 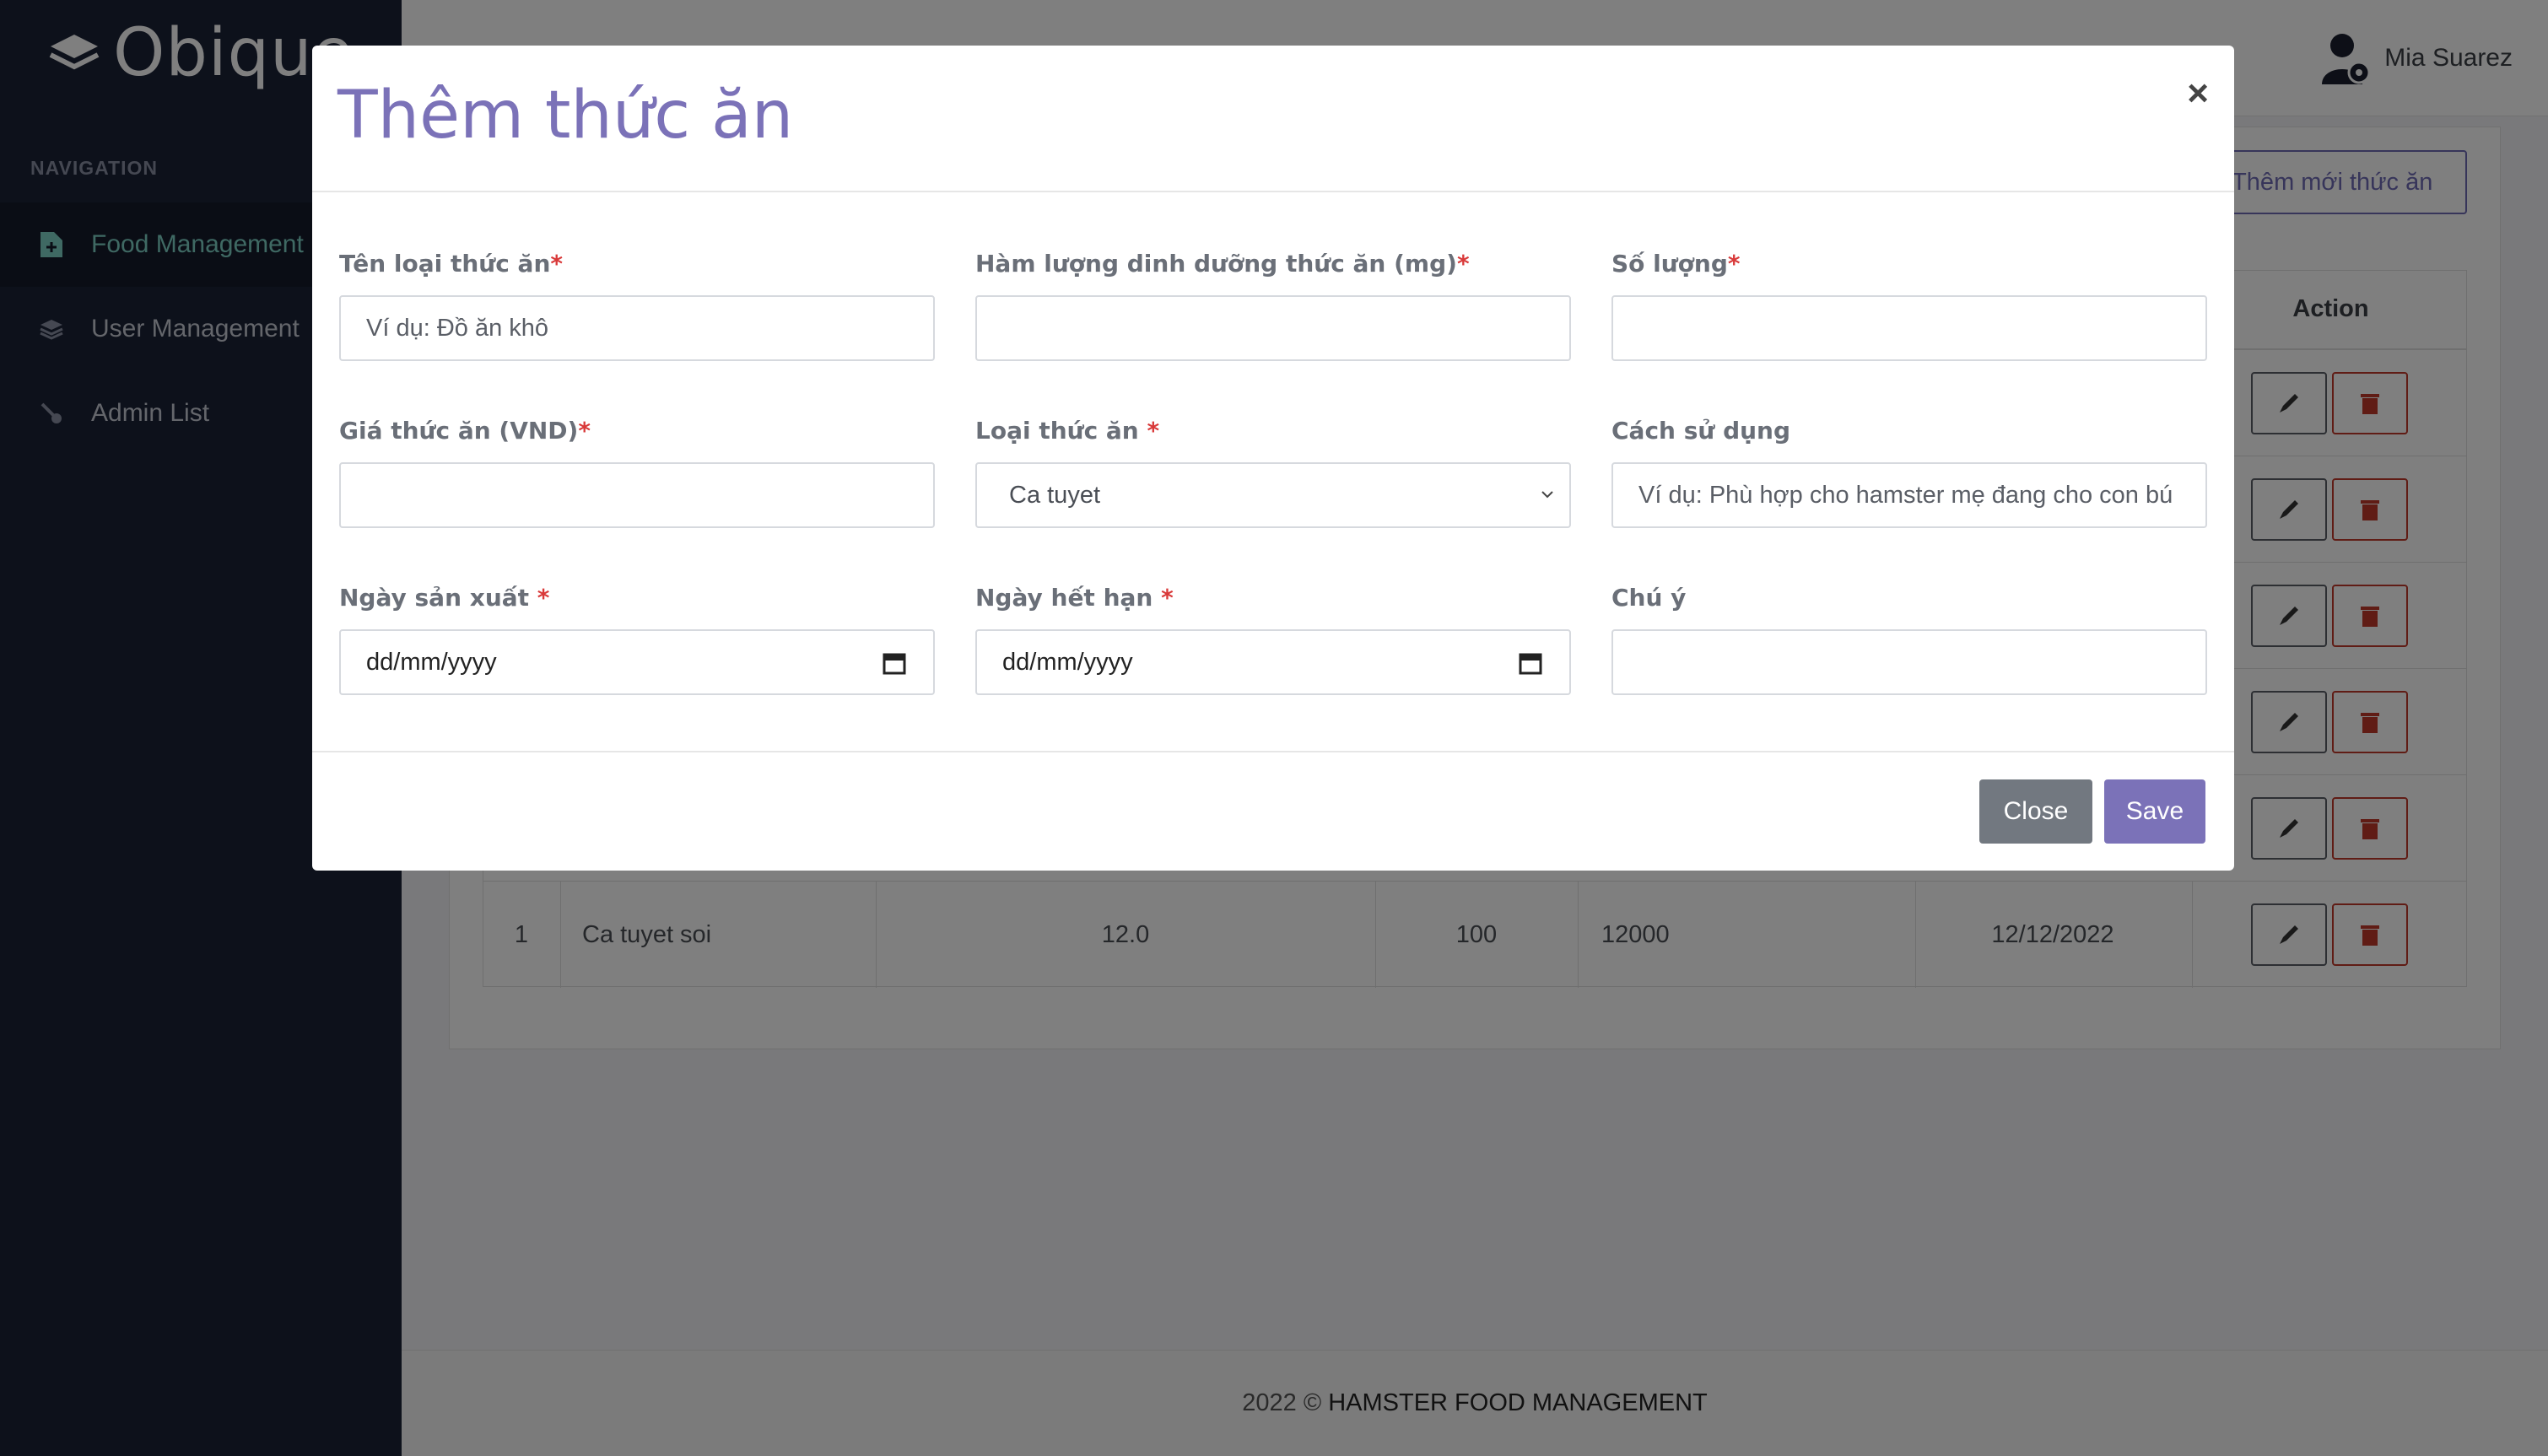 I want to click on exp-date-label: Ngày hết hạn *, so click(x=1074, y=598).